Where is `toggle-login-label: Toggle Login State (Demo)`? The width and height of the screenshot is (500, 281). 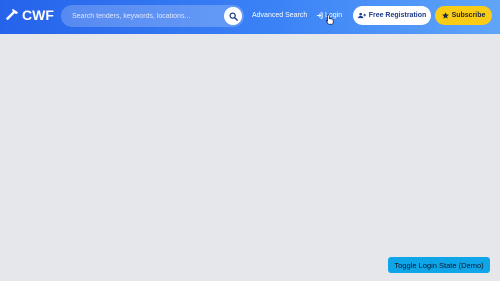
toggle-login-label: Toggle Login State (Demo) is located at coordinates (439, 265).